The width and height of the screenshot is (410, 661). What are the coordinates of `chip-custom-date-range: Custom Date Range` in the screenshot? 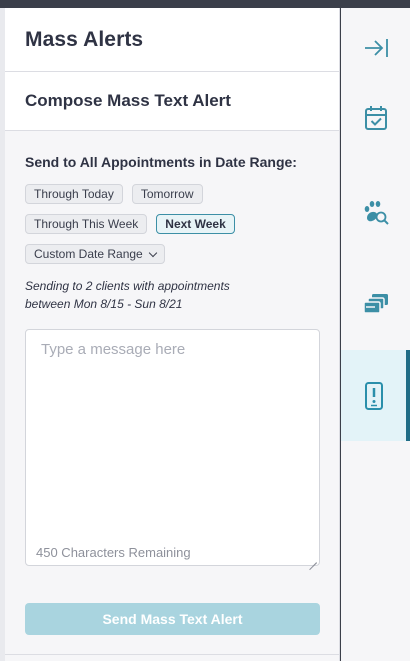 It's located at (95, 254).